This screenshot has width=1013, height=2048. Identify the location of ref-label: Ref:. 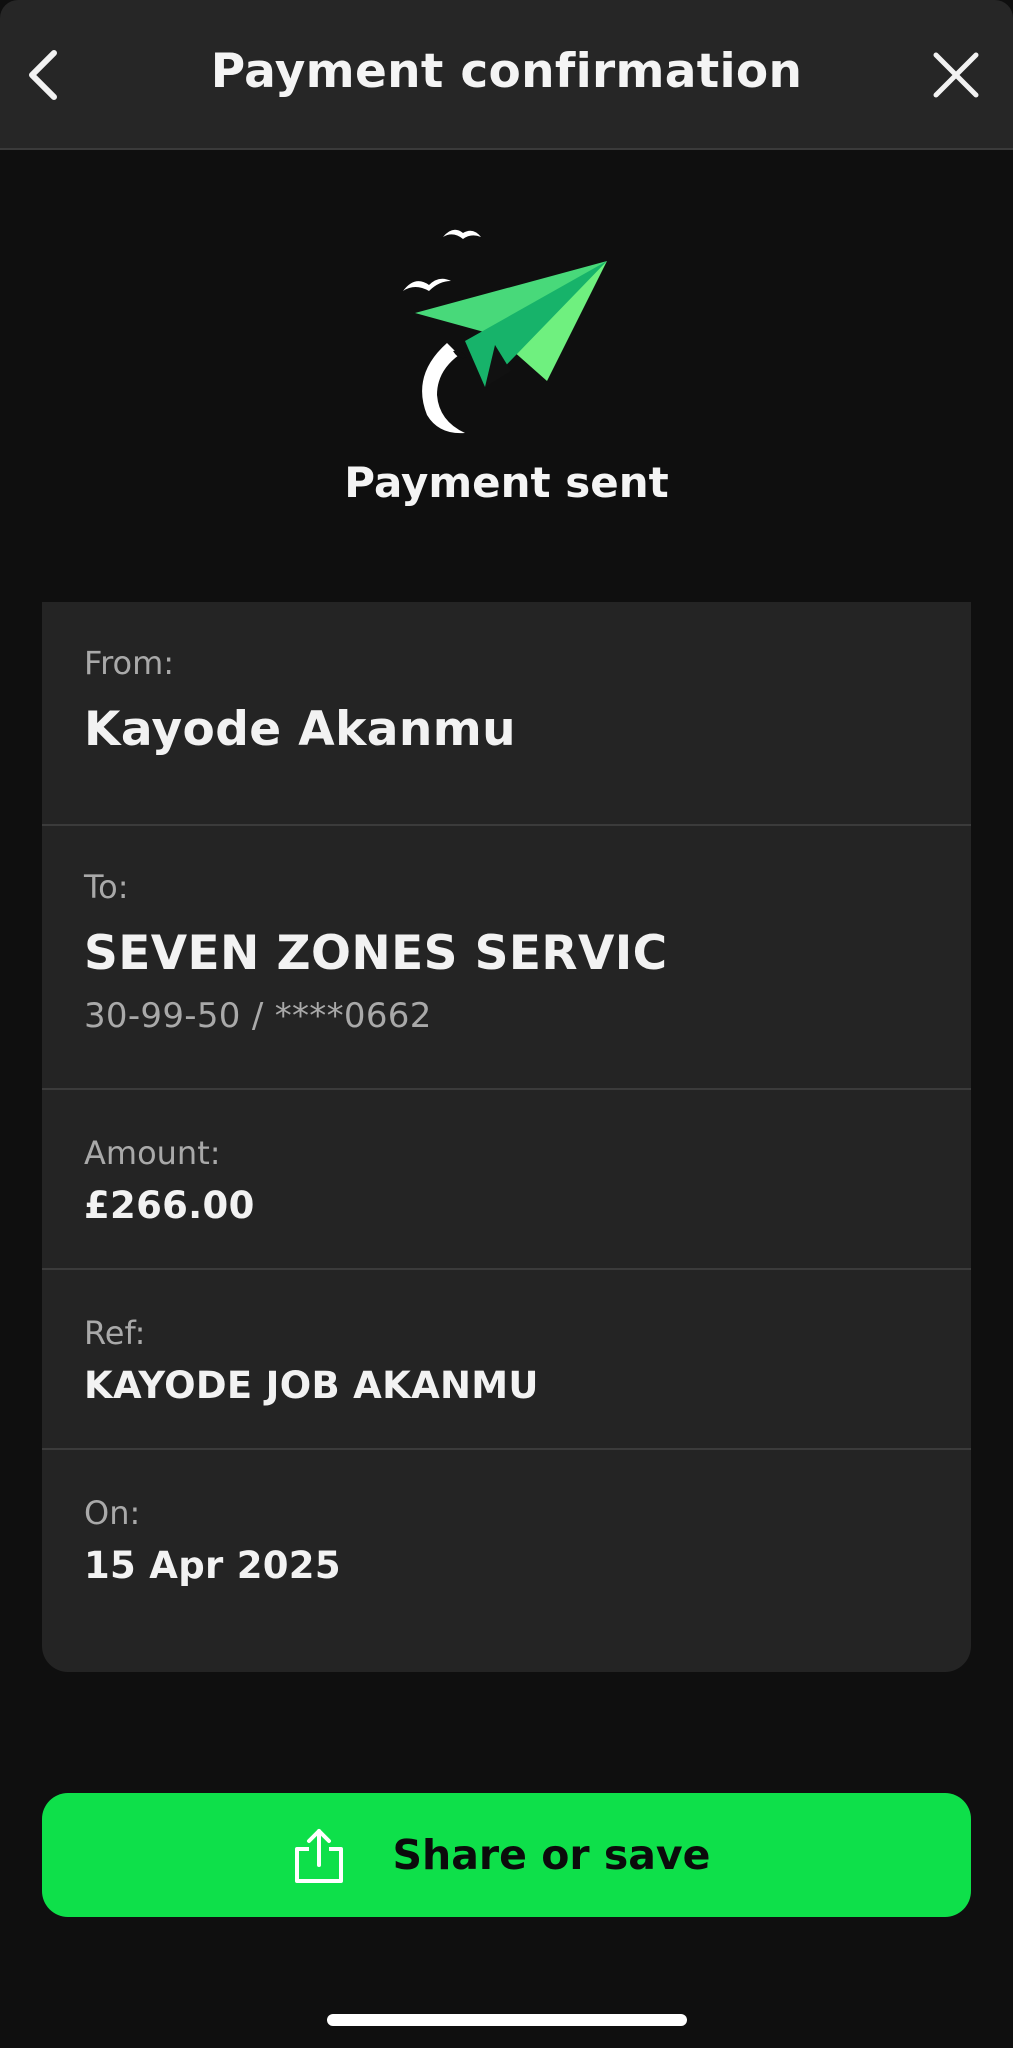
(115, 1333).